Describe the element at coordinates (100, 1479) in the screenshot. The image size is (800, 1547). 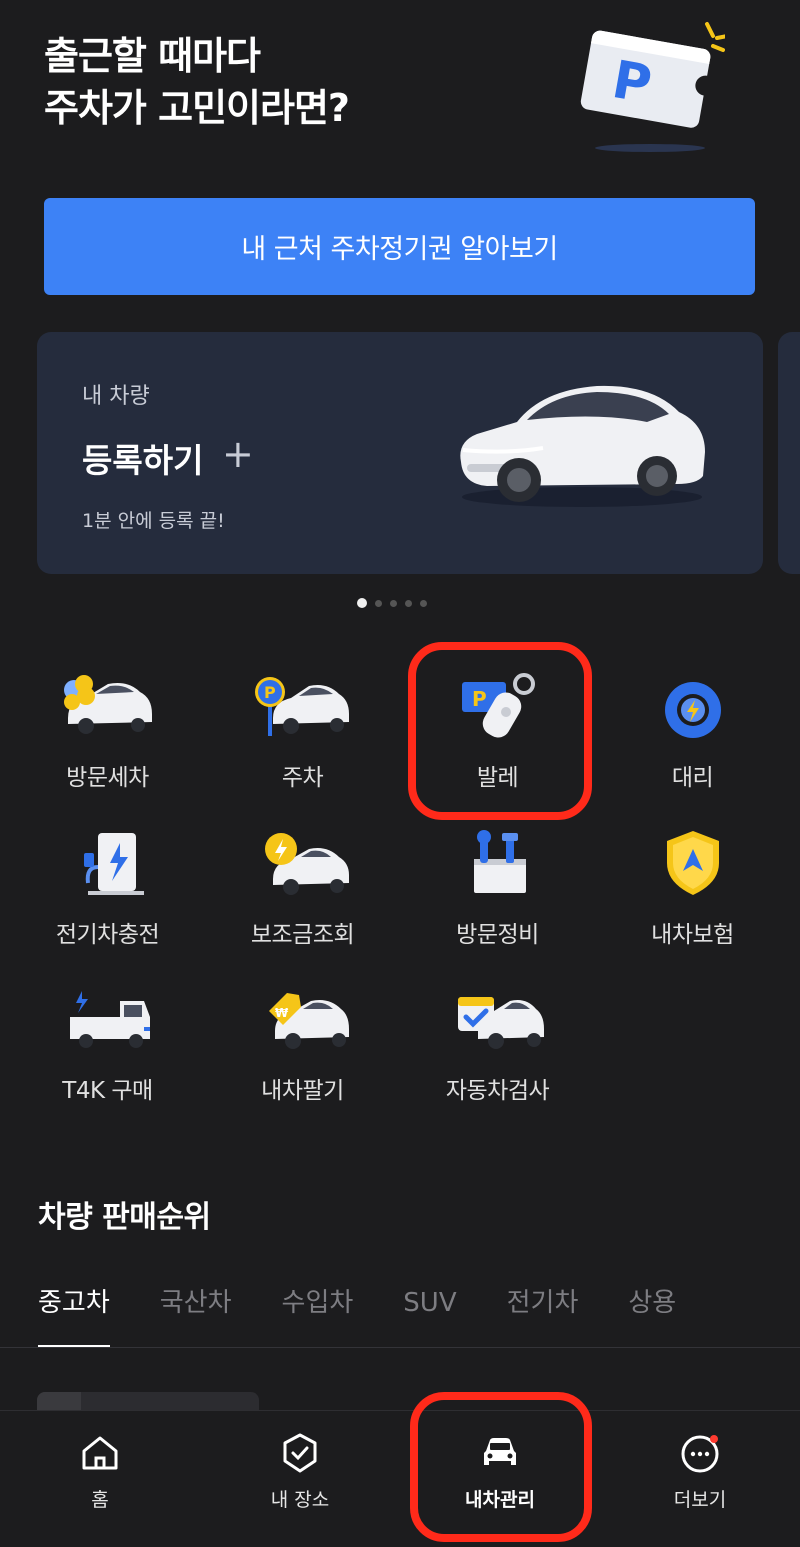
I see `nav-home: 홈` at that location.